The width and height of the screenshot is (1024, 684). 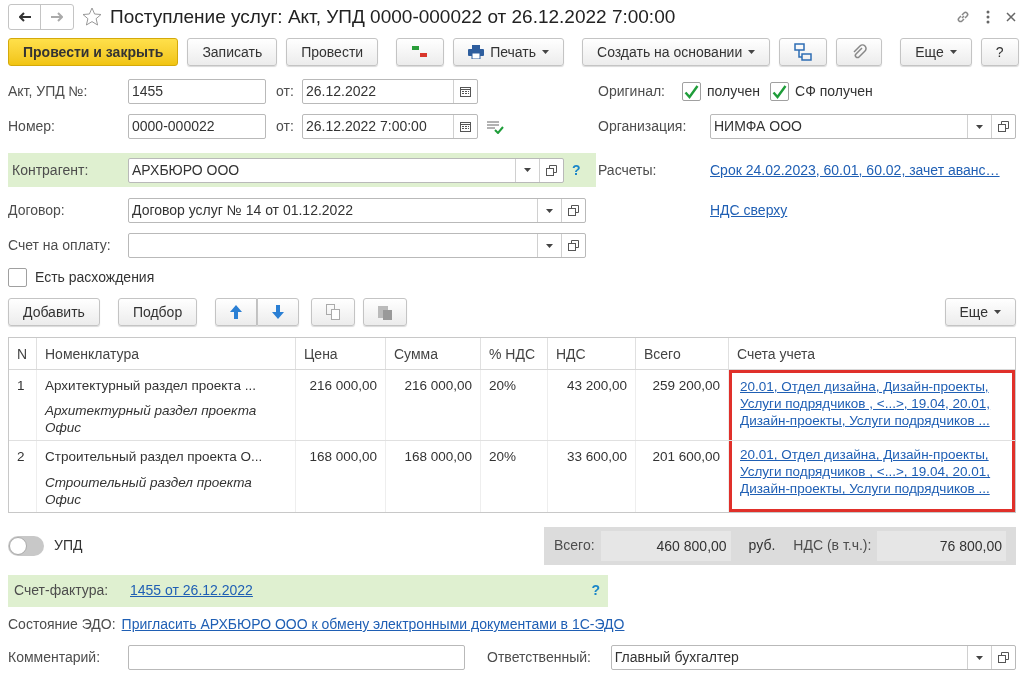 I want to click on toolbar-button: Провести, so click(x=332, y=52).